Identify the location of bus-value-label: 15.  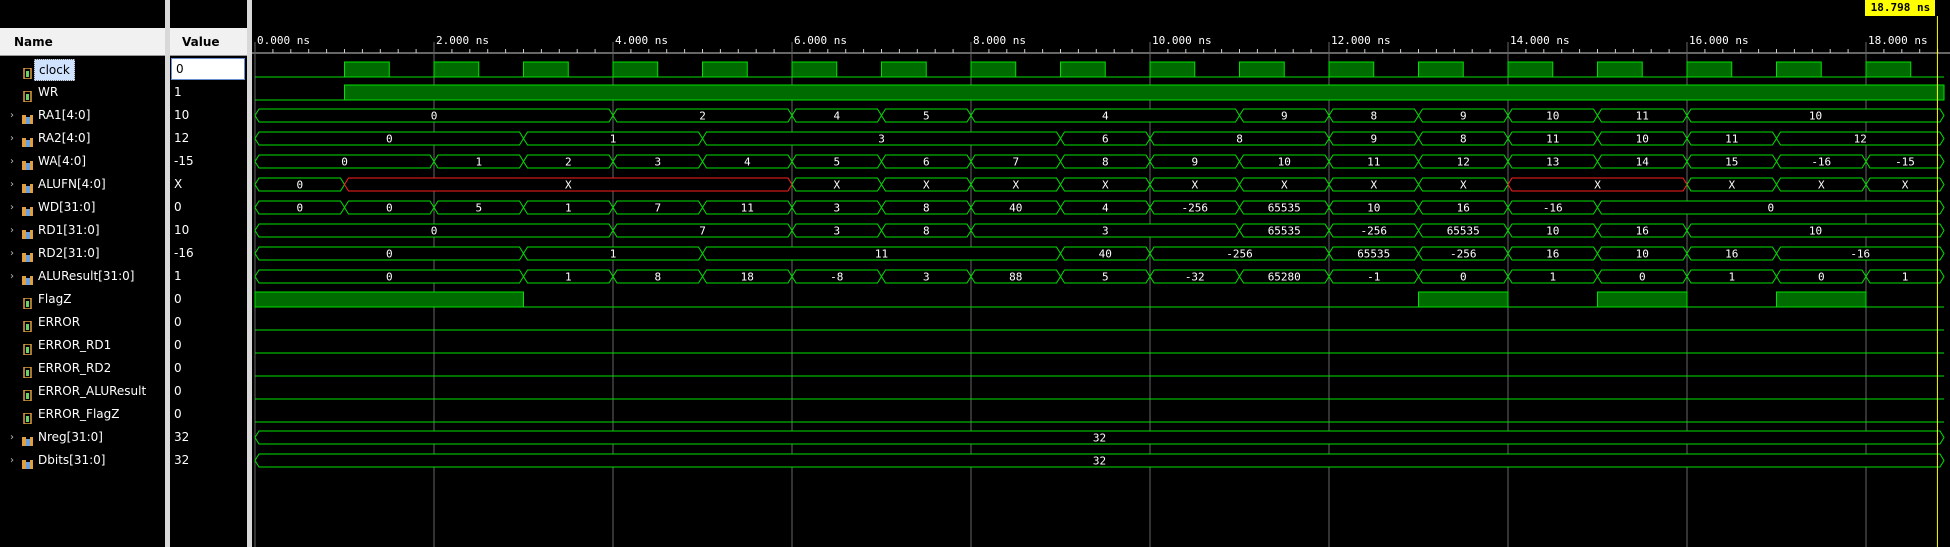
(1731, 162).